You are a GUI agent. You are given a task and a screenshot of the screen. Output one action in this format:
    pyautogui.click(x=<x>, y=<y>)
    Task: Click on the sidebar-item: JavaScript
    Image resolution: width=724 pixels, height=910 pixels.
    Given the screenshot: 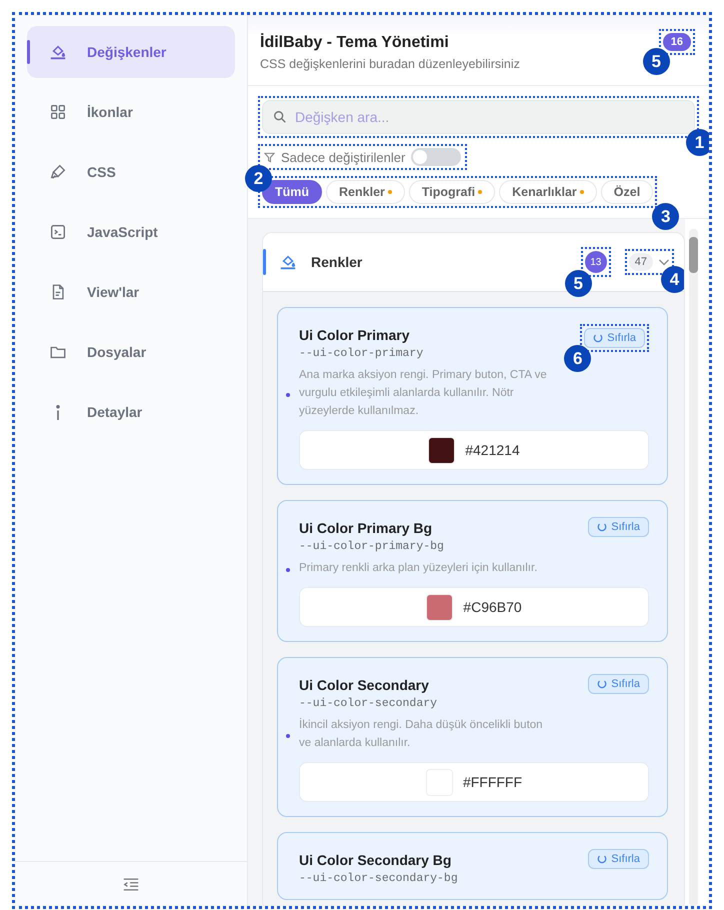 What is the action you would take?
    pyautogui.click(x=131, y=232)
    